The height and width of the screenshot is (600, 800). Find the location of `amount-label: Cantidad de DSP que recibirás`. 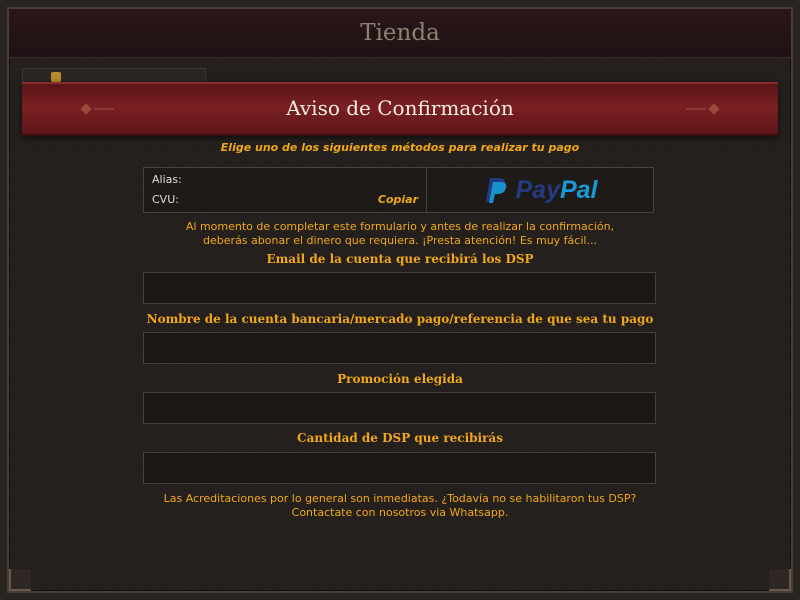

amount-label: Cantidad de DSP que recibirás is located at coordinates (400, 438).